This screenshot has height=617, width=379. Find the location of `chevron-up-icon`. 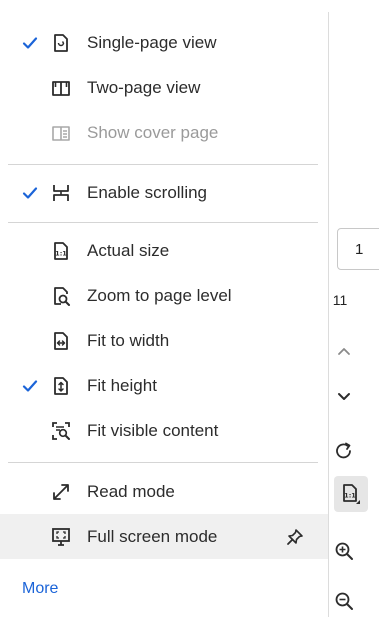

chevron-up-icon is located at coordinates (344, 351).